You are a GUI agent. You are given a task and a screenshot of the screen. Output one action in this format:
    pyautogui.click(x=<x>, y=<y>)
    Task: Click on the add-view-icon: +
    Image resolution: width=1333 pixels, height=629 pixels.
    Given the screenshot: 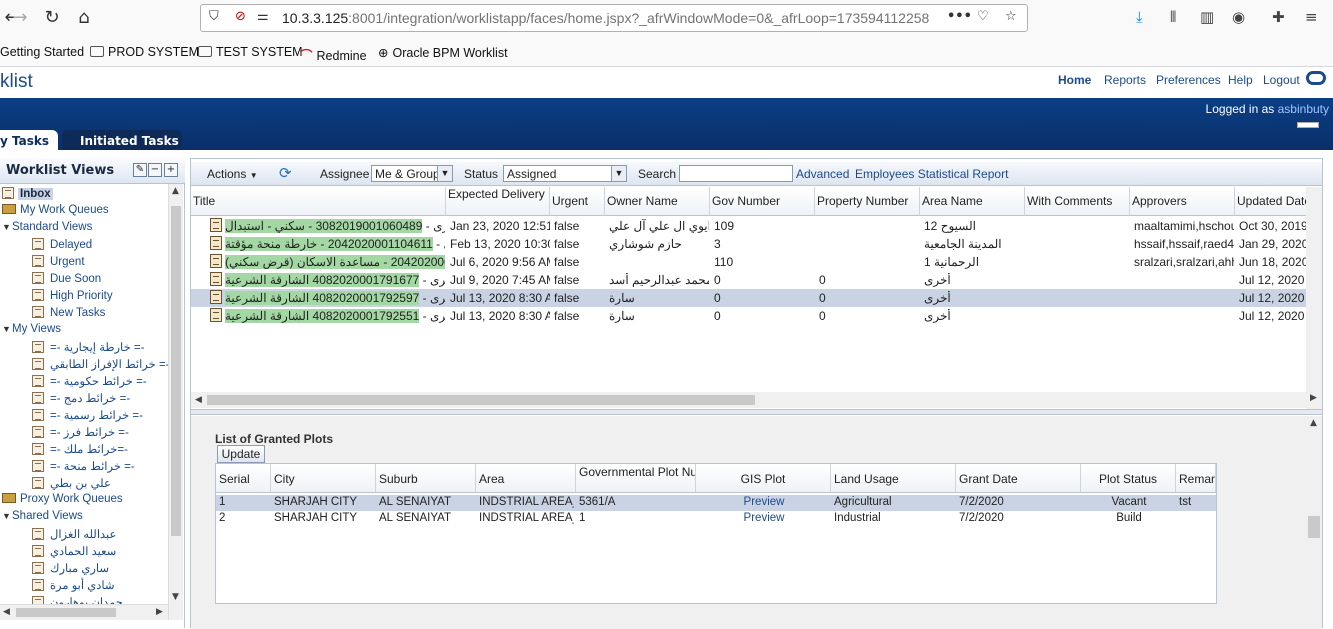 What is the action you would take?
    pyautogui.click(x=171, y=170)
    